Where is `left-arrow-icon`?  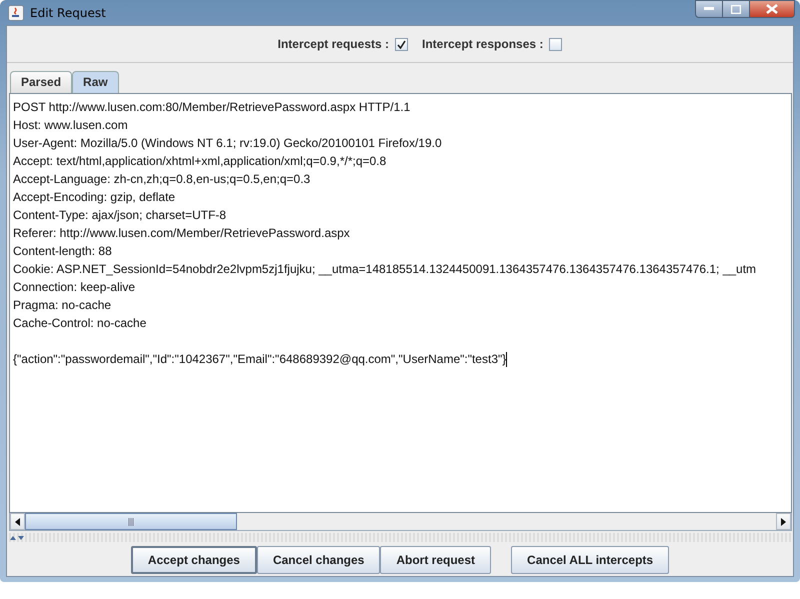
left-arrow-icon is located at coordinates (17, 522).